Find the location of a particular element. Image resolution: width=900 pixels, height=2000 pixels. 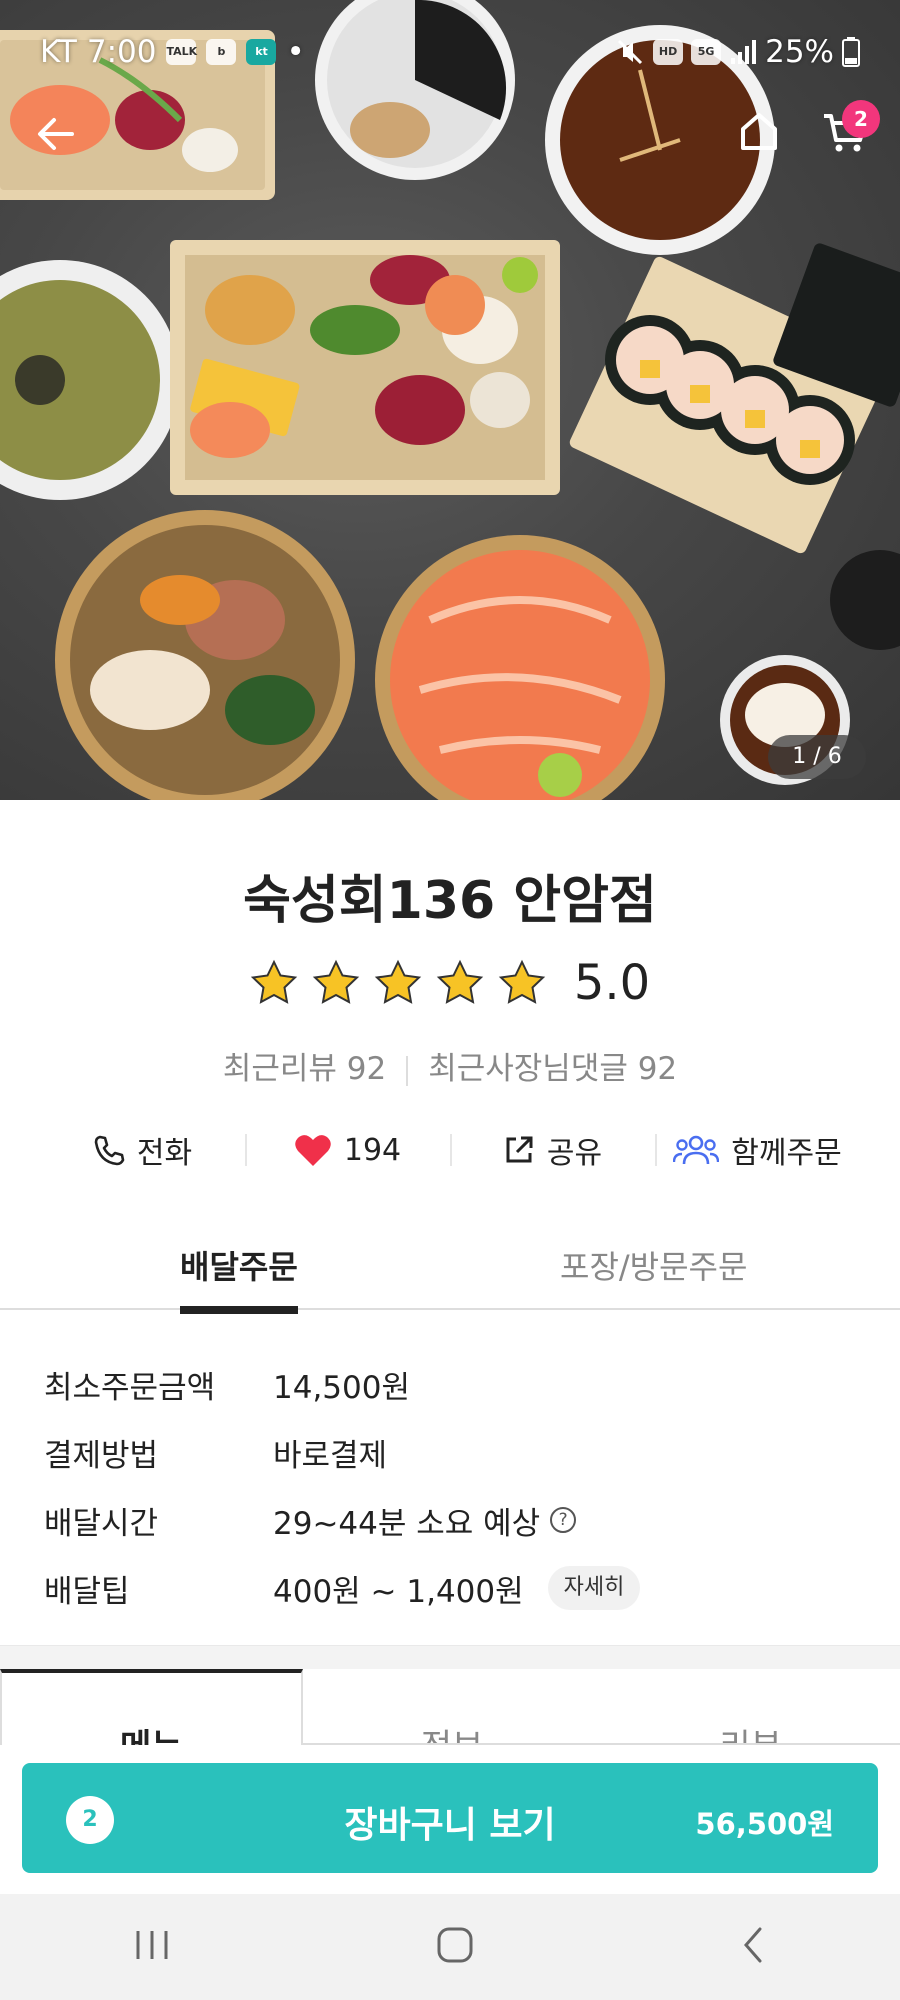

view-cart-button: 2 장바구니 보기 56,500원 is located at coordinates (450, 1818).